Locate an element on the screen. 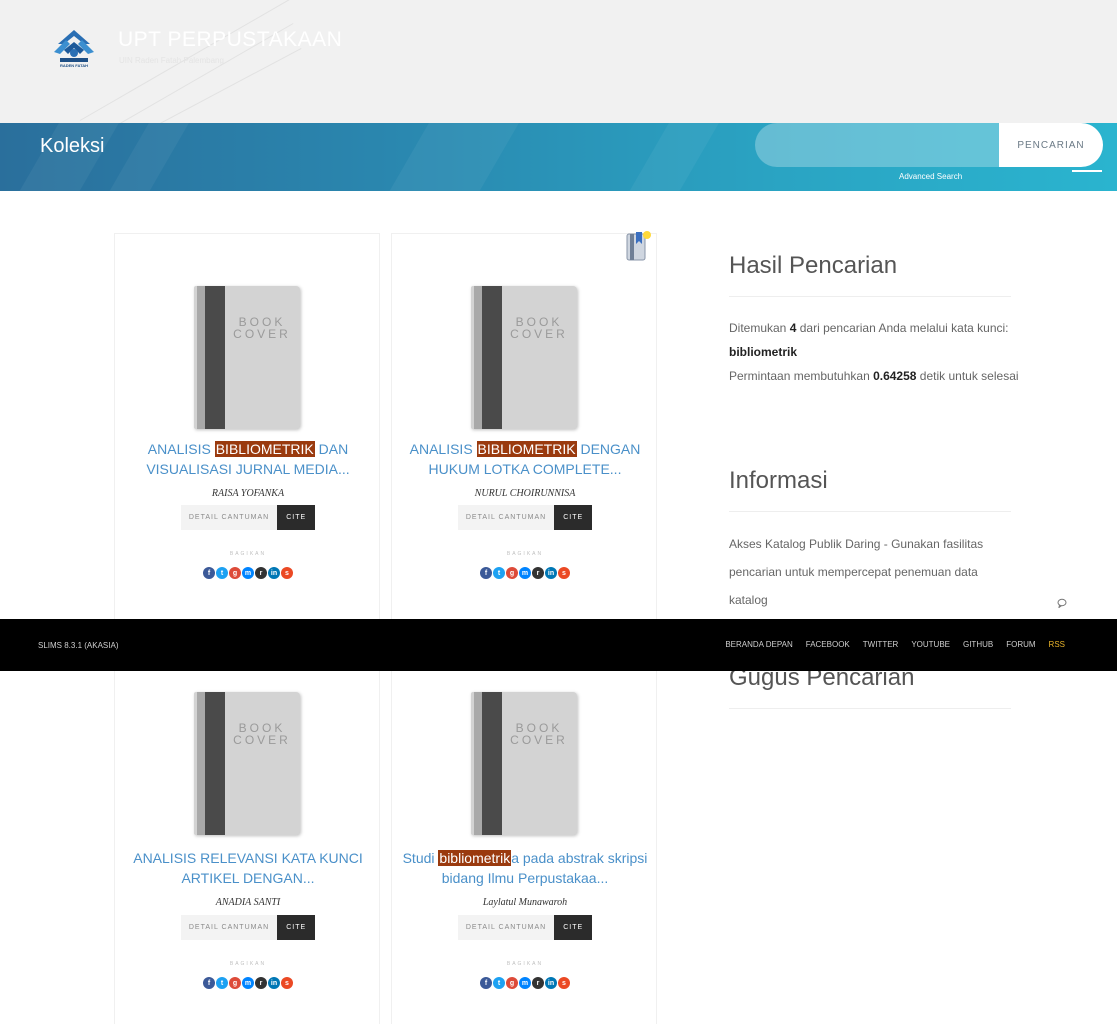  footer-link-forum: FORUM is located at coordinates (1020, 644).